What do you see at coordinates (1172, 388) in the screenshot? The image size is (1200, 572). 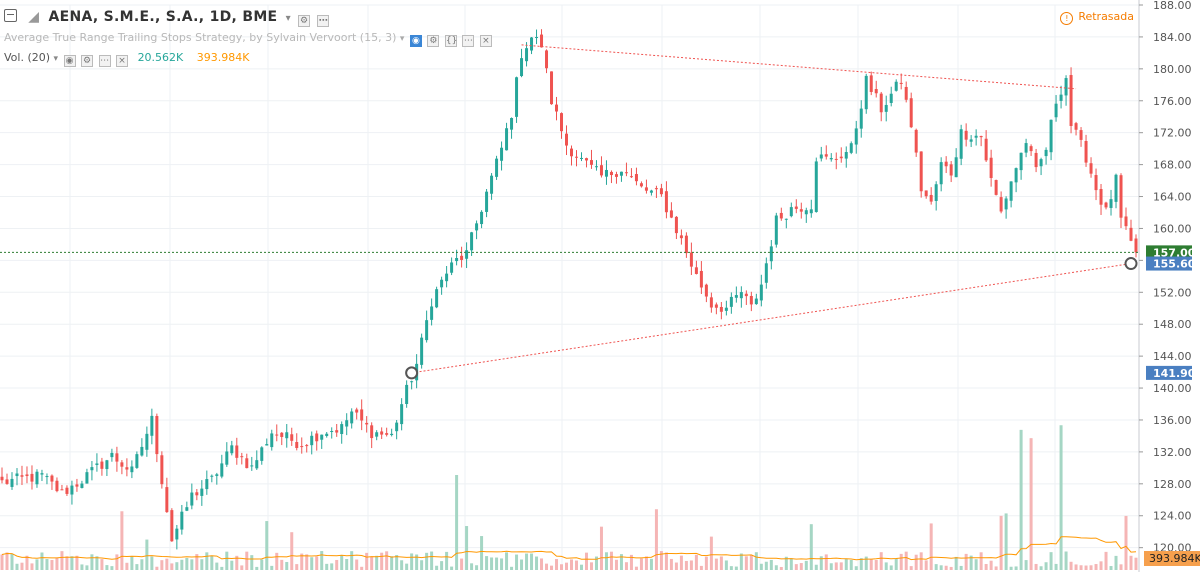 I see `axis-tick-label: 140.00` at bounding box center [1172, 388].